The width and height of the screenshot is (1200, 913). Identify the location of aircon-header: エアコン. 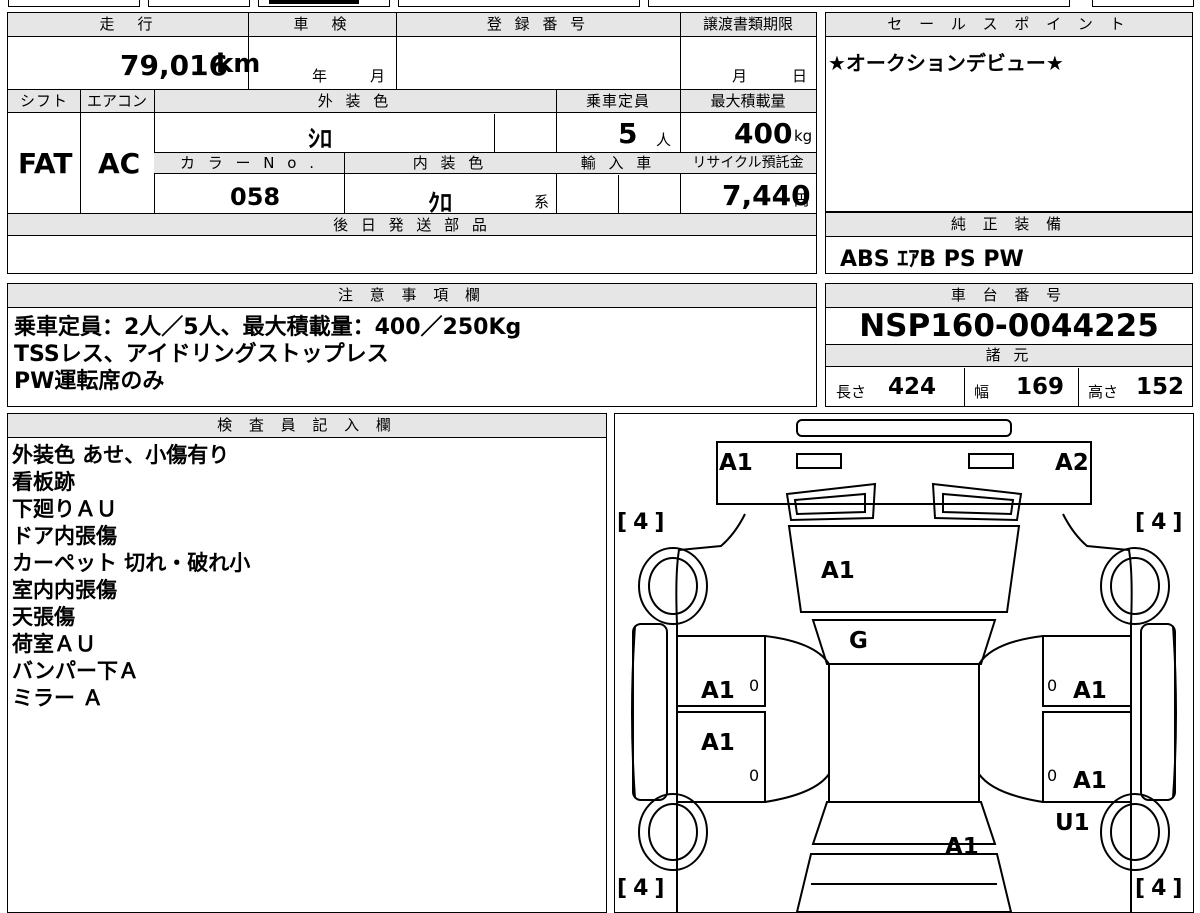
(116, 101).